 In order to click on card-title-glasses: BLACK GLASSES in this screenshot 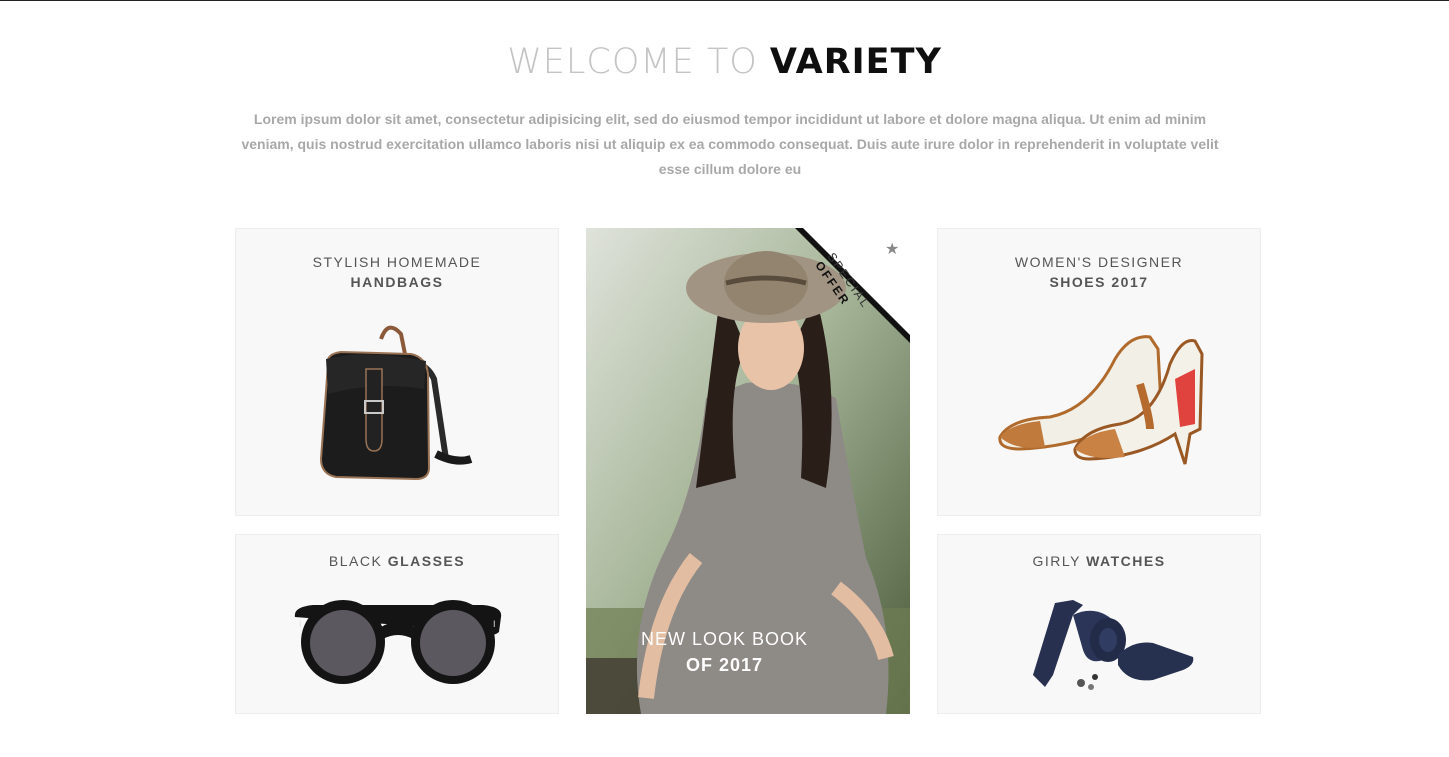, I will do `click(397, 561)`.